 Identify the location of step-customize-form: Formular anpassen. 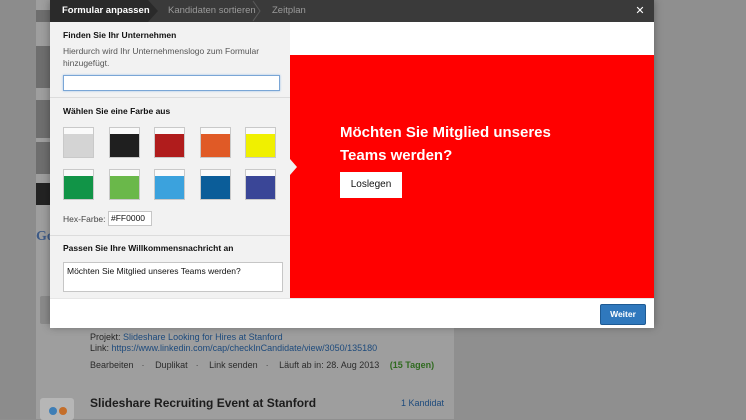
(106, 11).